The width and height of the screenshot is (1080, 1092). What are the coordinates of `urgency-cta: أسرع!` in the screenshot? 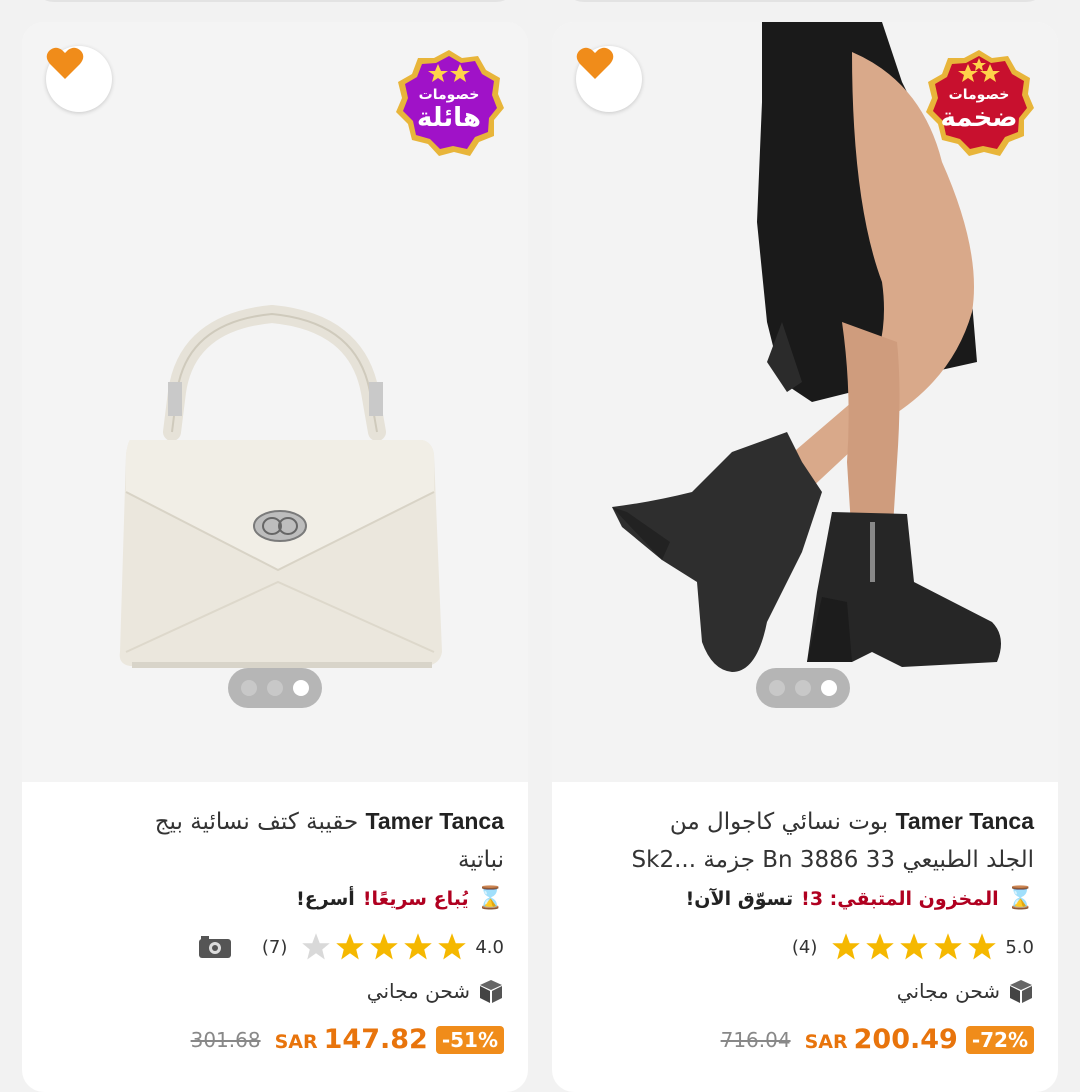 It's located at (325, 898).